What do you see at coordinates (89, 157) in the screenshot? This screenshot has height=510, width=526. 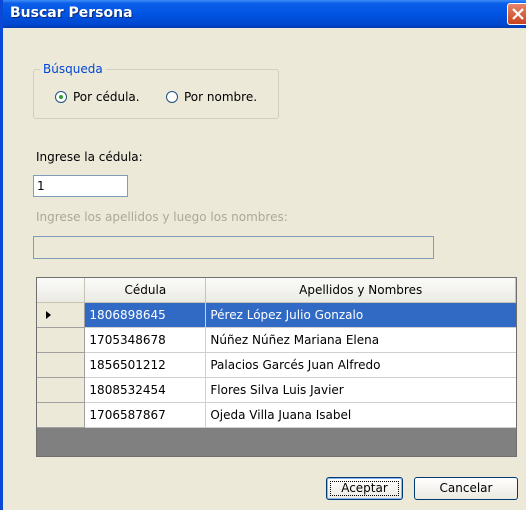 I see `cedula-label: Ingrese la cédula:` at bounding box center [89, 157].